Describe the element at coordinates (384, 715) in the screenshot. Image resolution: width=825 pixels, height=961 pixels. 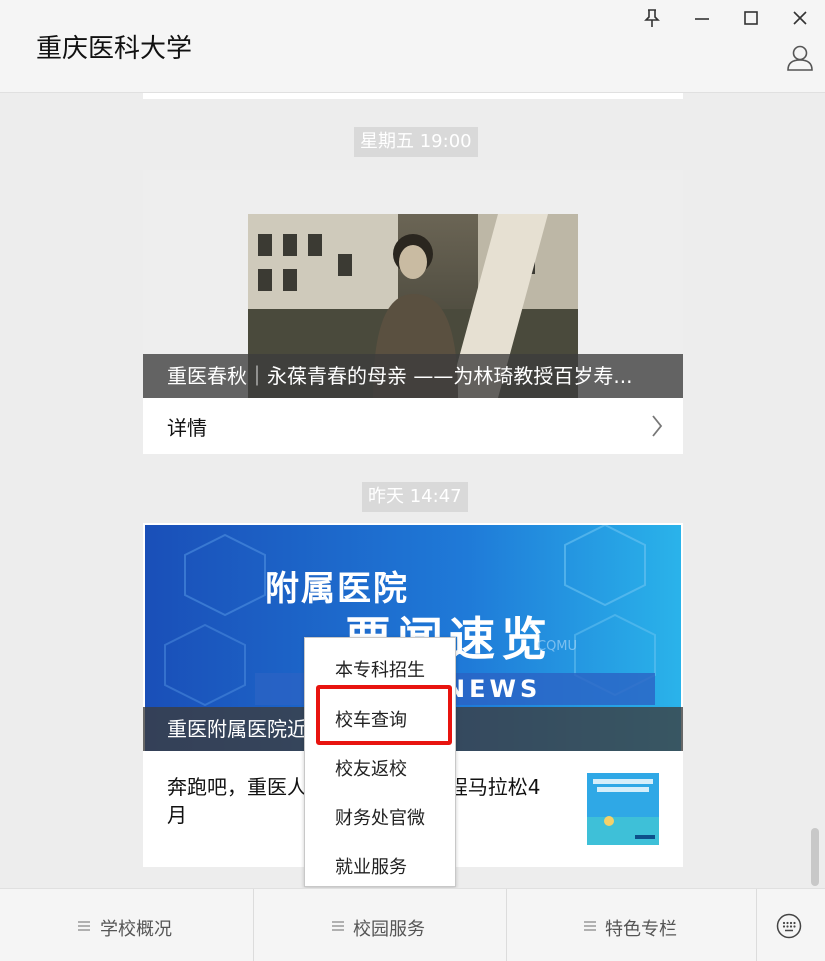
I see `highlight-box` at that location.